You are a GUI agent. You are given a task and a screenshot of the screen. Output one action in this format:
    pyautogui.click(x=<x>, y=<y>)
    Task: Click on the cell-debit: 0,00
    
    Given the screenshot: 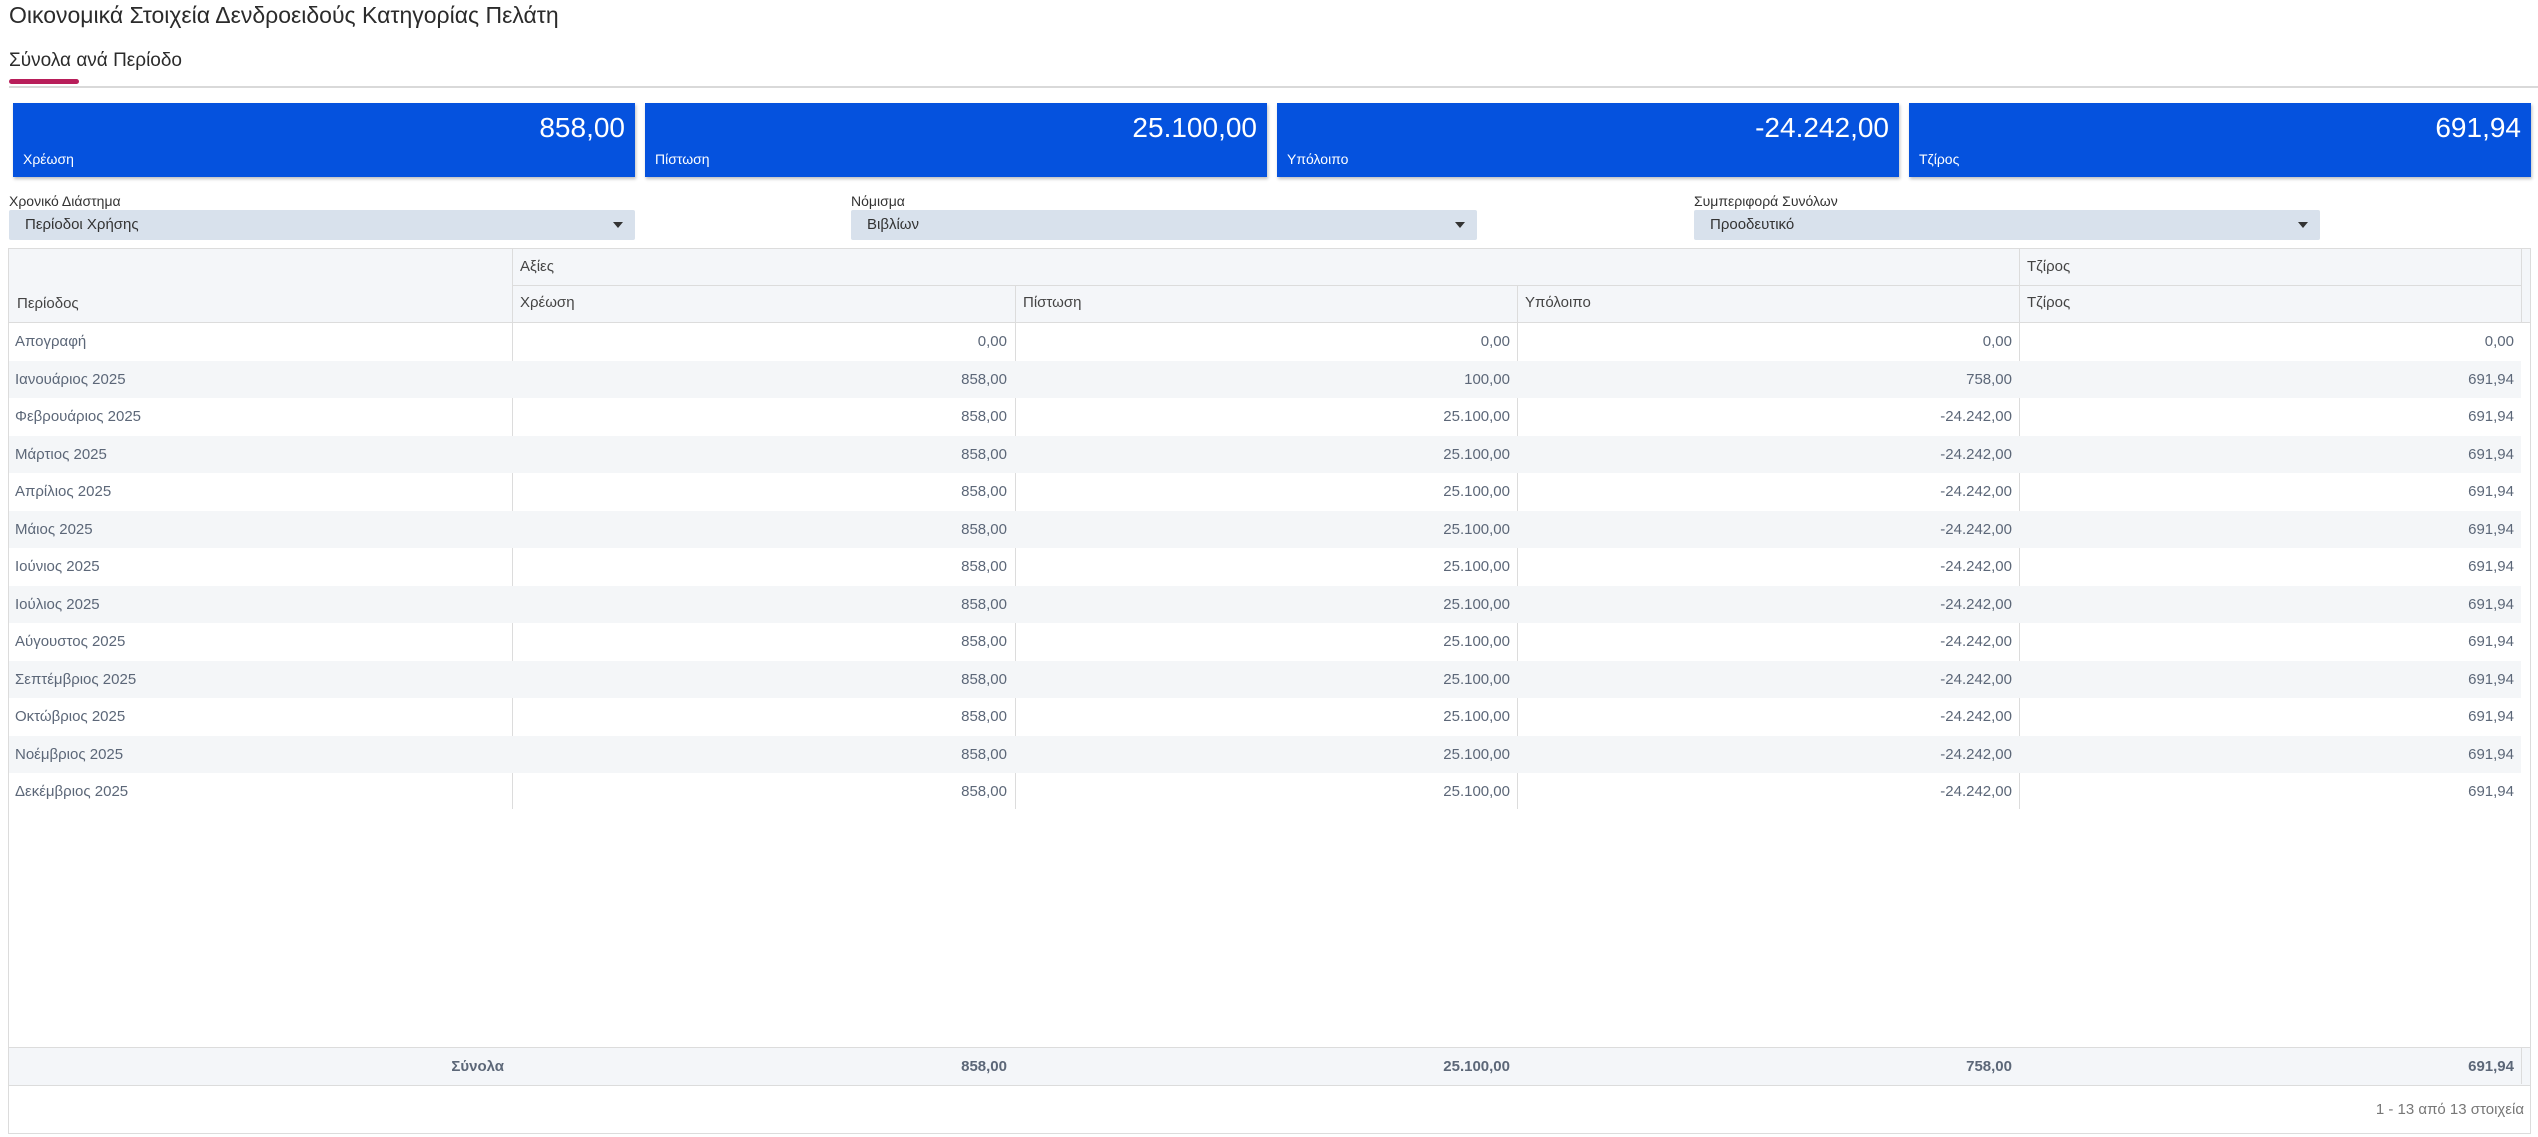 What is the action you would take?
    pyautogui.click(x=992, y=341)
    